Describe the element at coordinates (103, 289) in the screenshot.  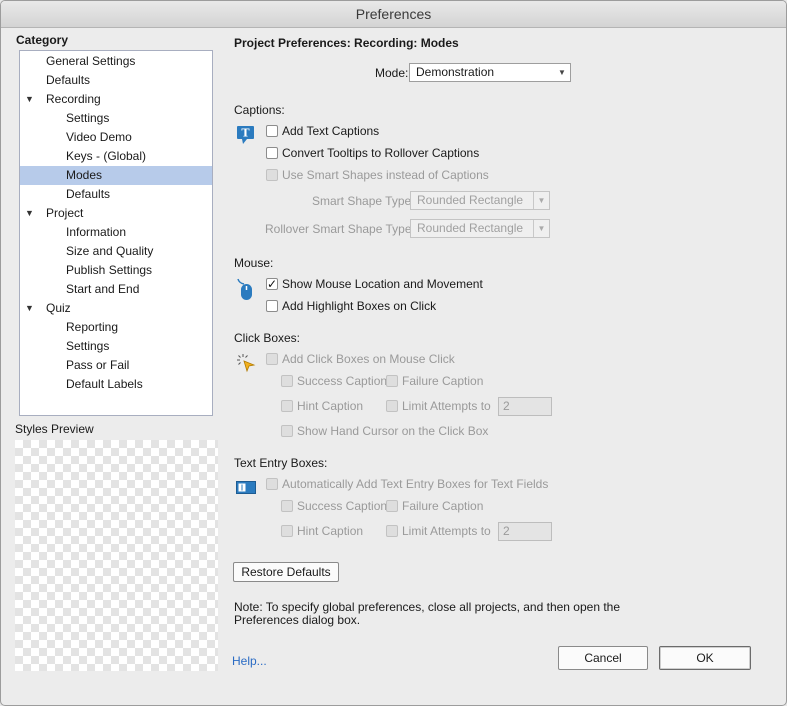
I see `sidebar-item-label: Start and End` at that location.